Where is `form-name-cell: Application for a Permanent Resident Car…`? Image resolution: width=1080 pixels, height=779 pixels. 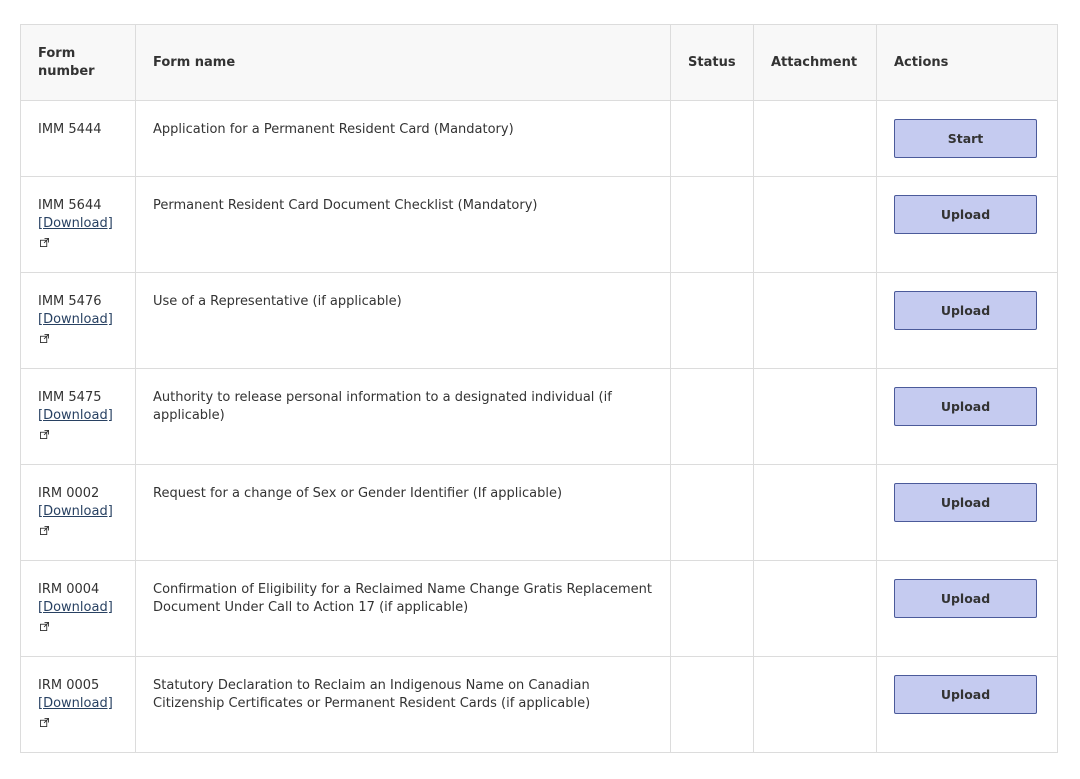
form-name-cell: Application for a Permanent Resident Car… is located at coordinates (403, 138).